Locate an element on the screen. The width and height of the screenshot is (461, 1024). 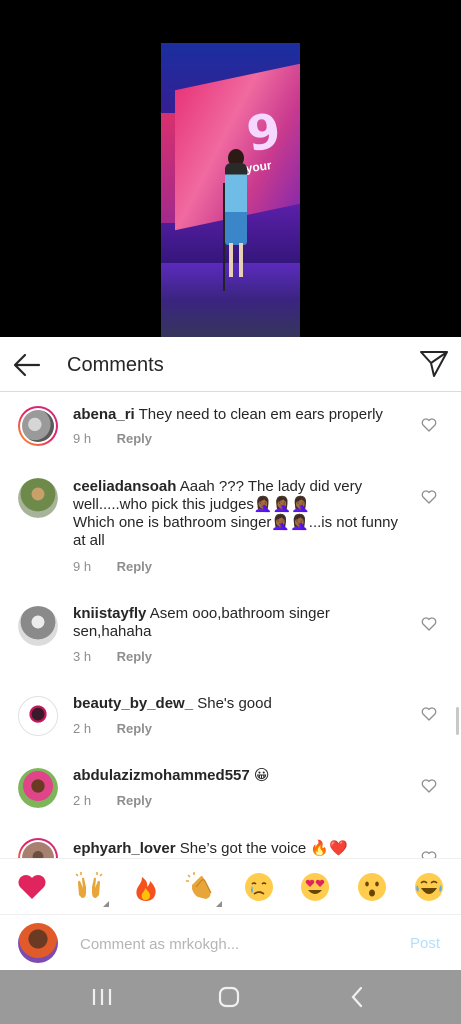
comment-body: She's good is located at coordinates (234, 703).